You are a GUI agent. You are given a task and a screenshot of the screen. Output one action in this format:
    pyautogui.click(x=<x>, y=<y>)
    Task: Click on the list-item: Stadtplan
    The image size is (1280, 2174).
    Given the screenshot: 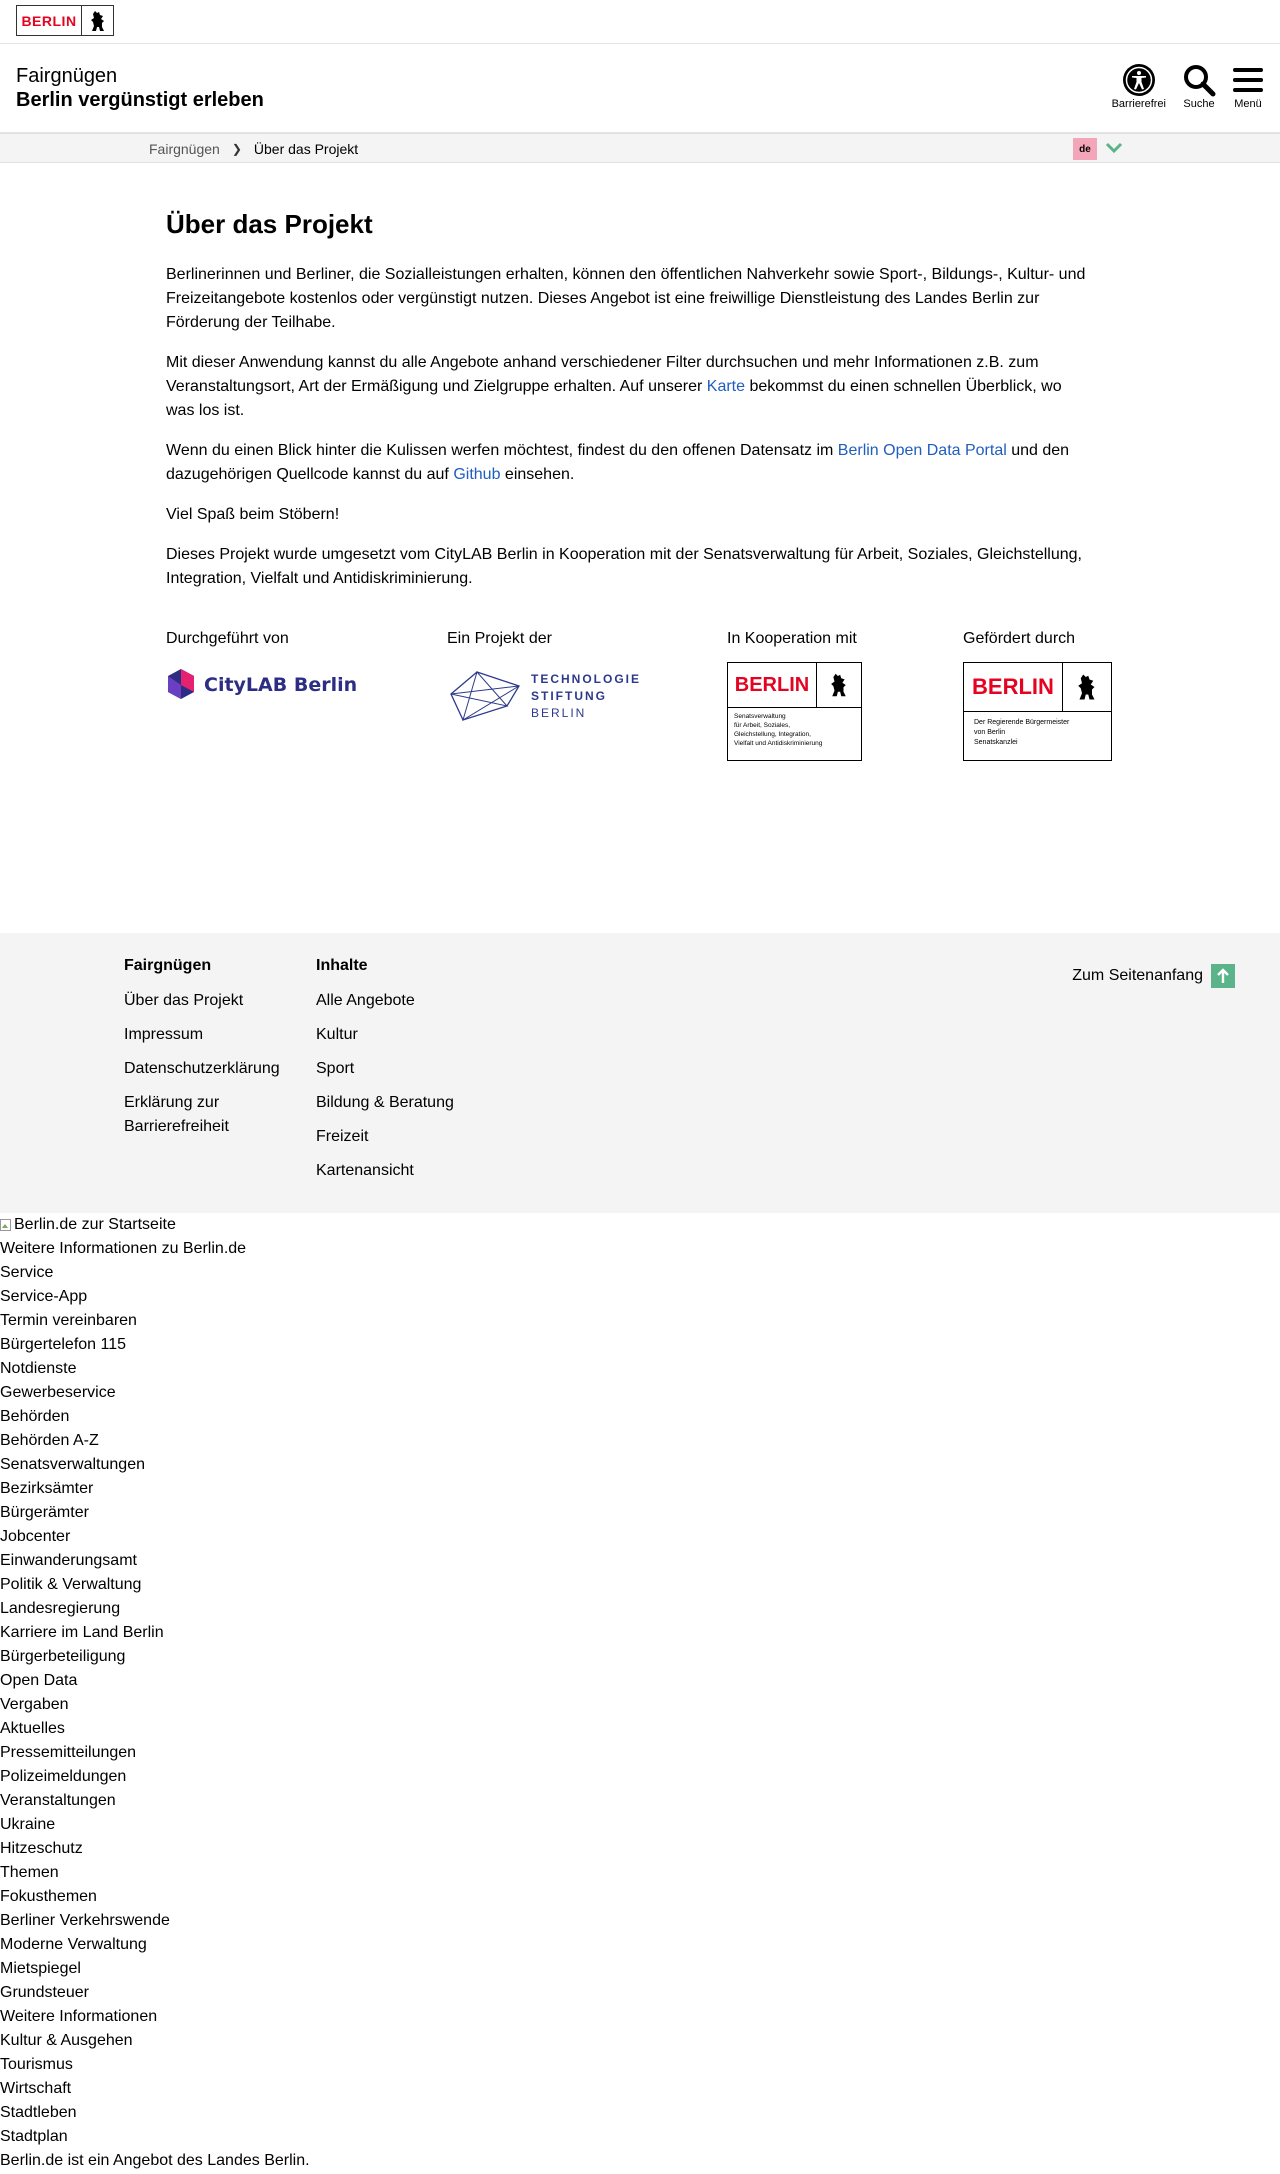 What is the action you would take?
    pyautogui.click(x=155, y=2137)
    